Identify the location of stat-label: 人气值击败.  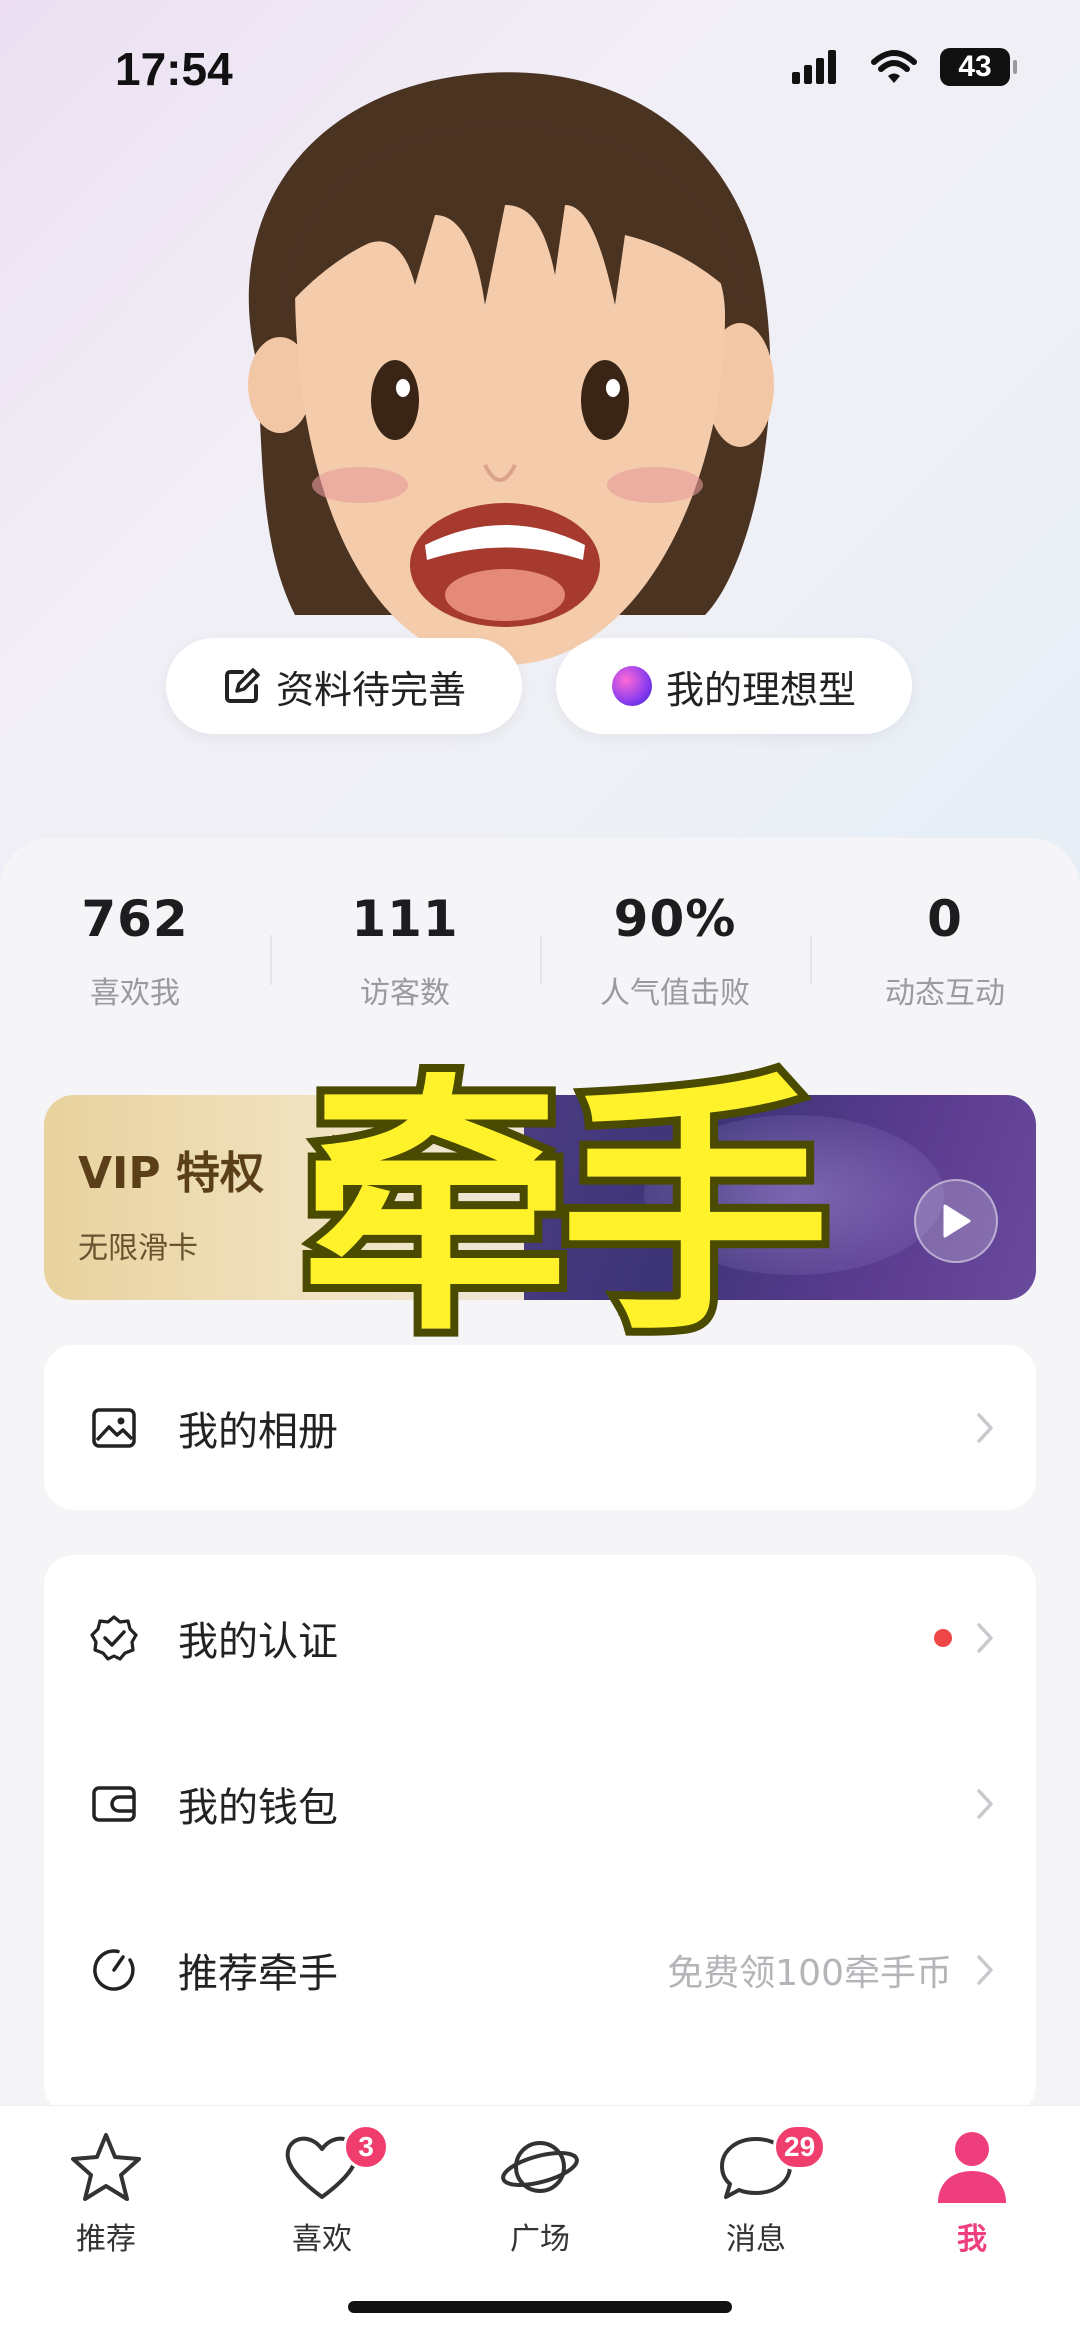
(675, 993).